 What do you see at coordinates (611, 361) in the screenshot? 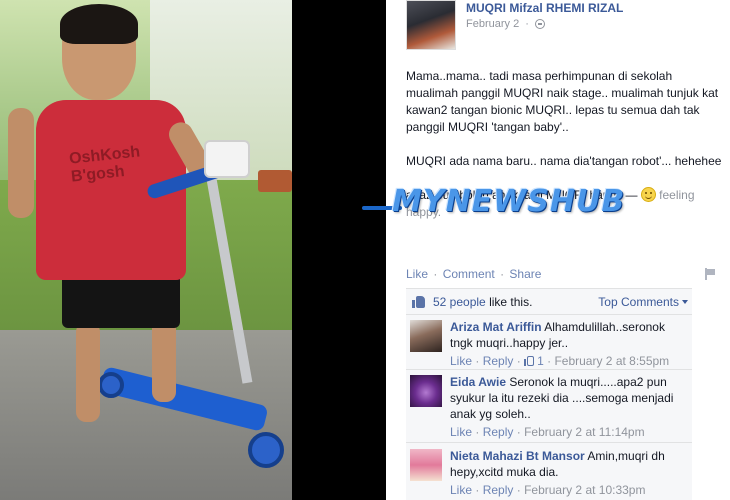
I see `comment-time: February 2 at 8:55pm` at bounding box center [611, 361].